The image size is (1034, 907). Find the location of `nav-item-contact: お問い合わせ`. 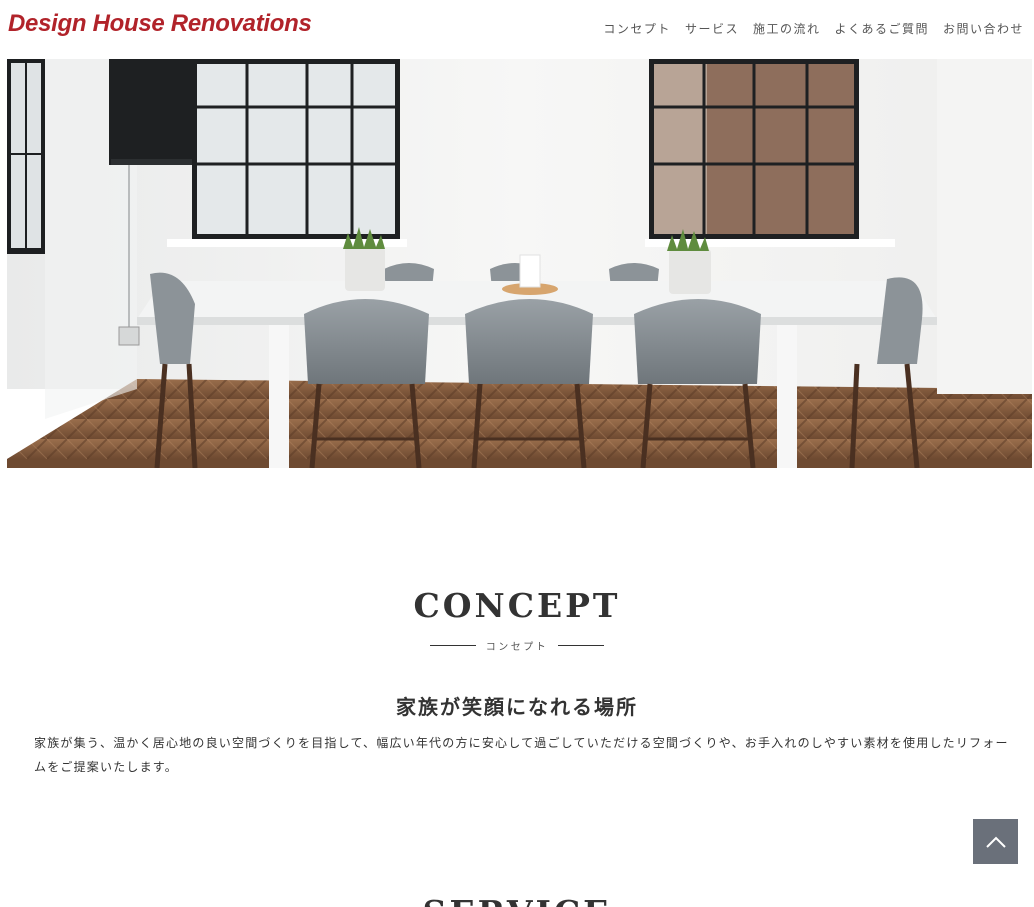

nav-item-contact: お問い合わせ is located at coordinates (983, 28).